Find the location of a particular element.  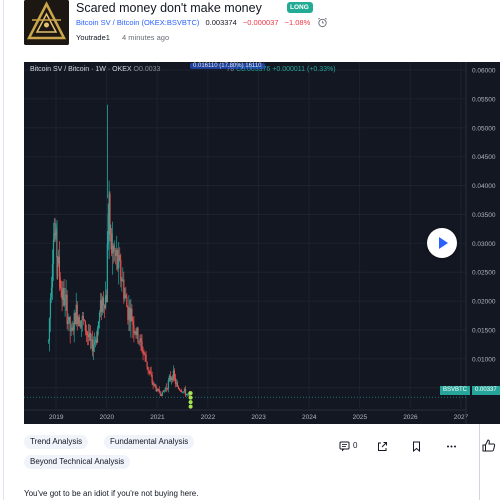

tag-trend-analysis: Trend Analysis is located at coordinates (56, 442).